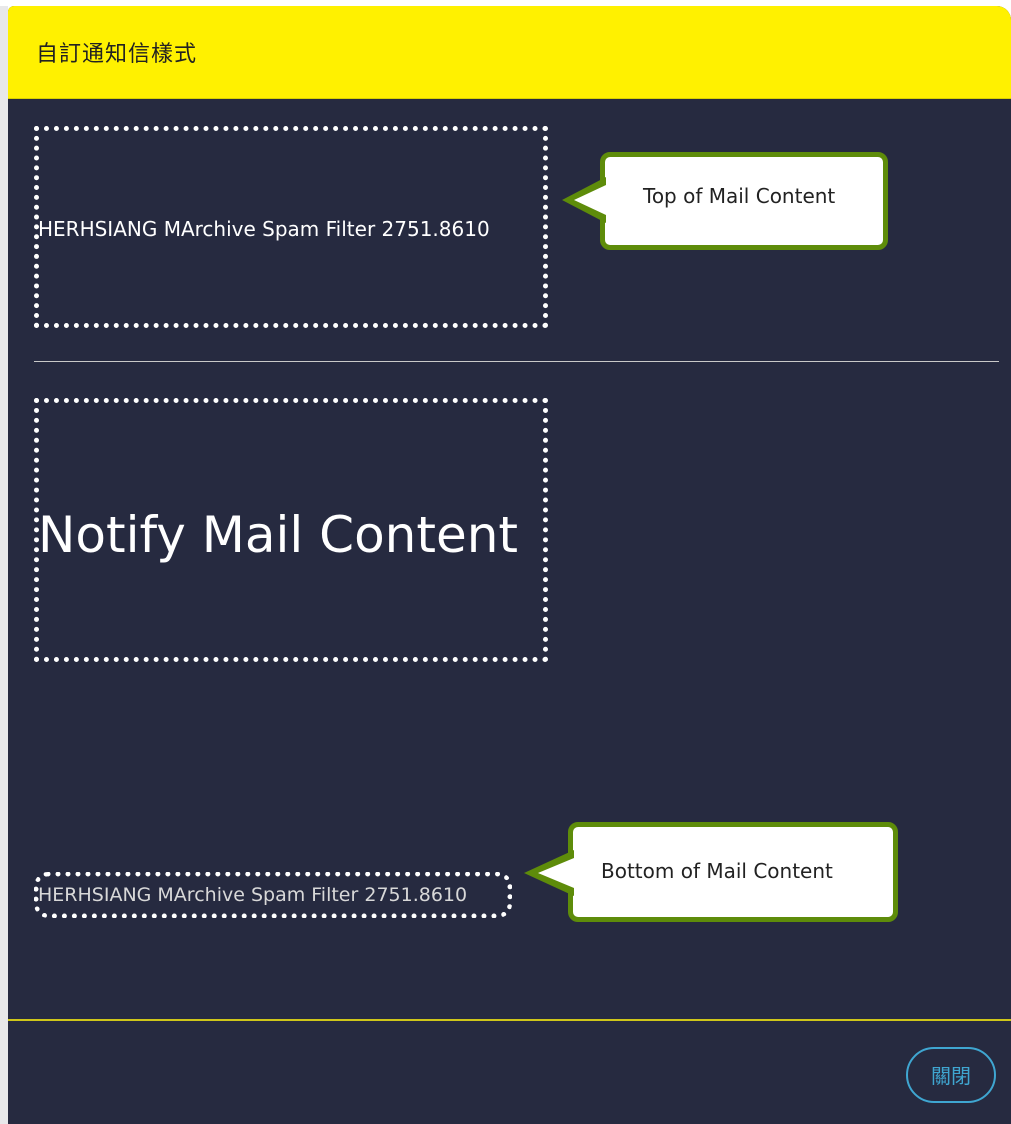 The image size is (1011, 1124). I want to click on top-callout: Top of Mail Content, so click(744, 201).